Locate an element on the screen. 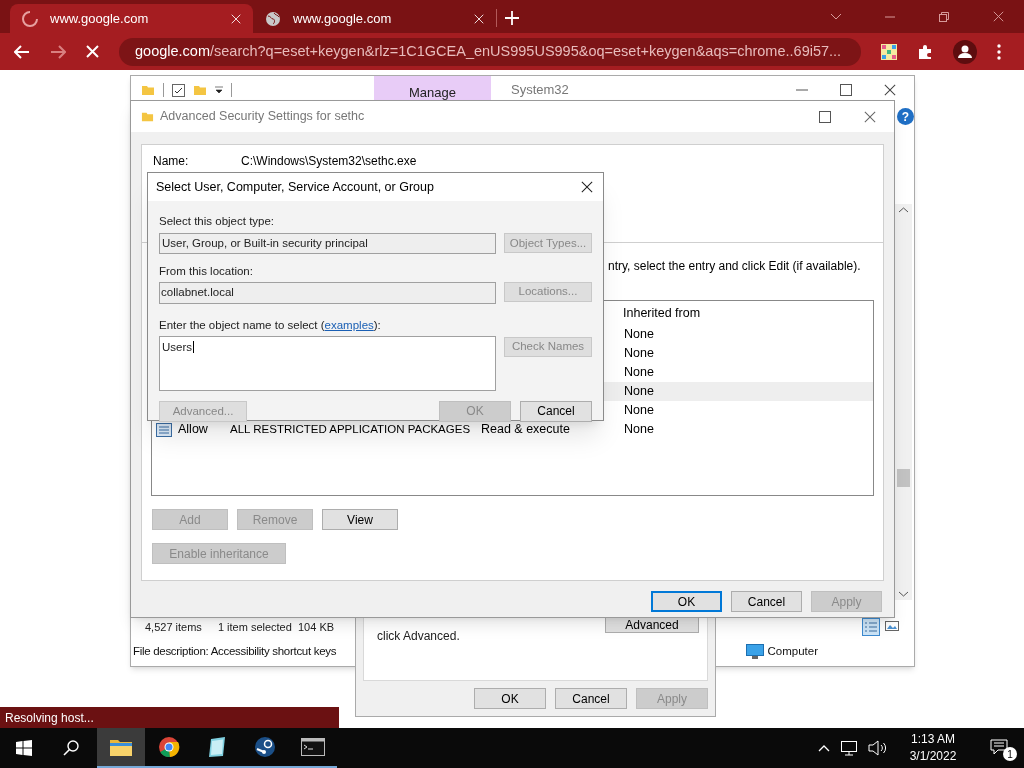  instruction-text: ntry, select the entry and click Edit (if available). is located at coordinates (734, 266).